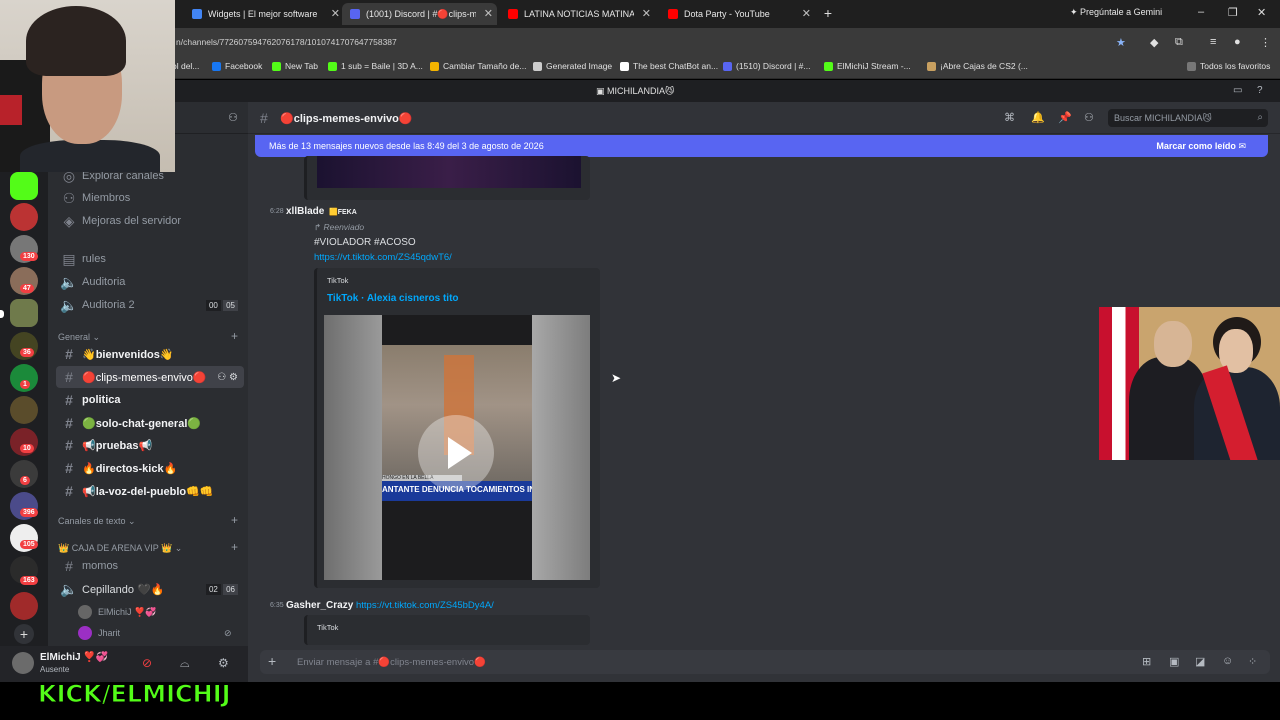 The width and height of the screenshot is (1280, 720). I want to click on voice-user: ElMichiJ ❣️💞, so click(117, 612).